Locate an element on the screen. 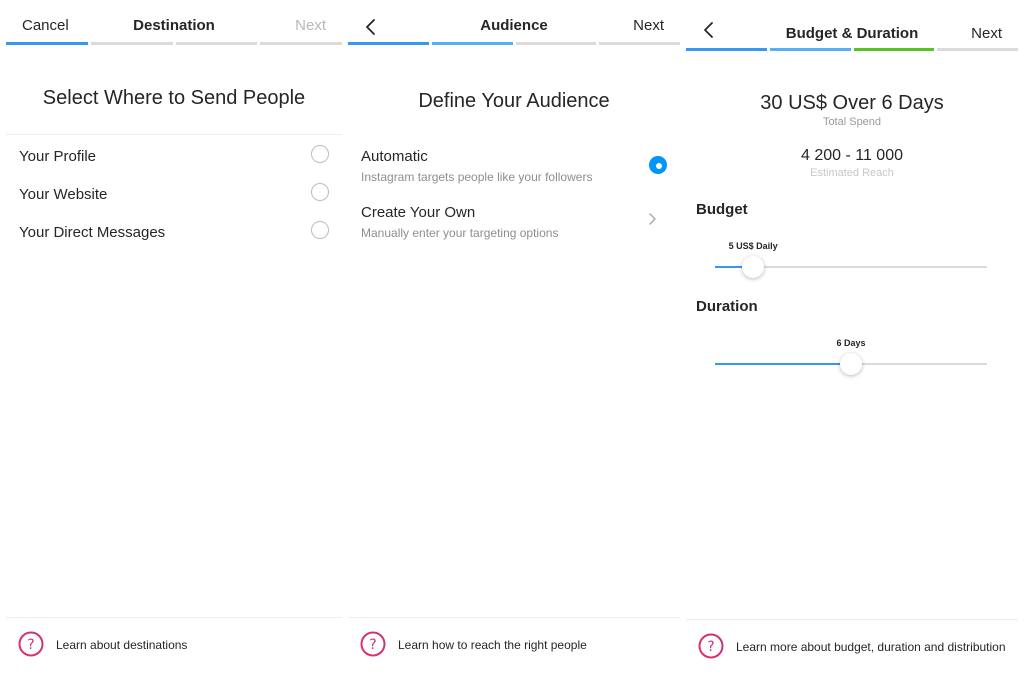 The height and width of the screenshot is (674, 1024). budget-slider-thumb is located at coordinates (753, 267).